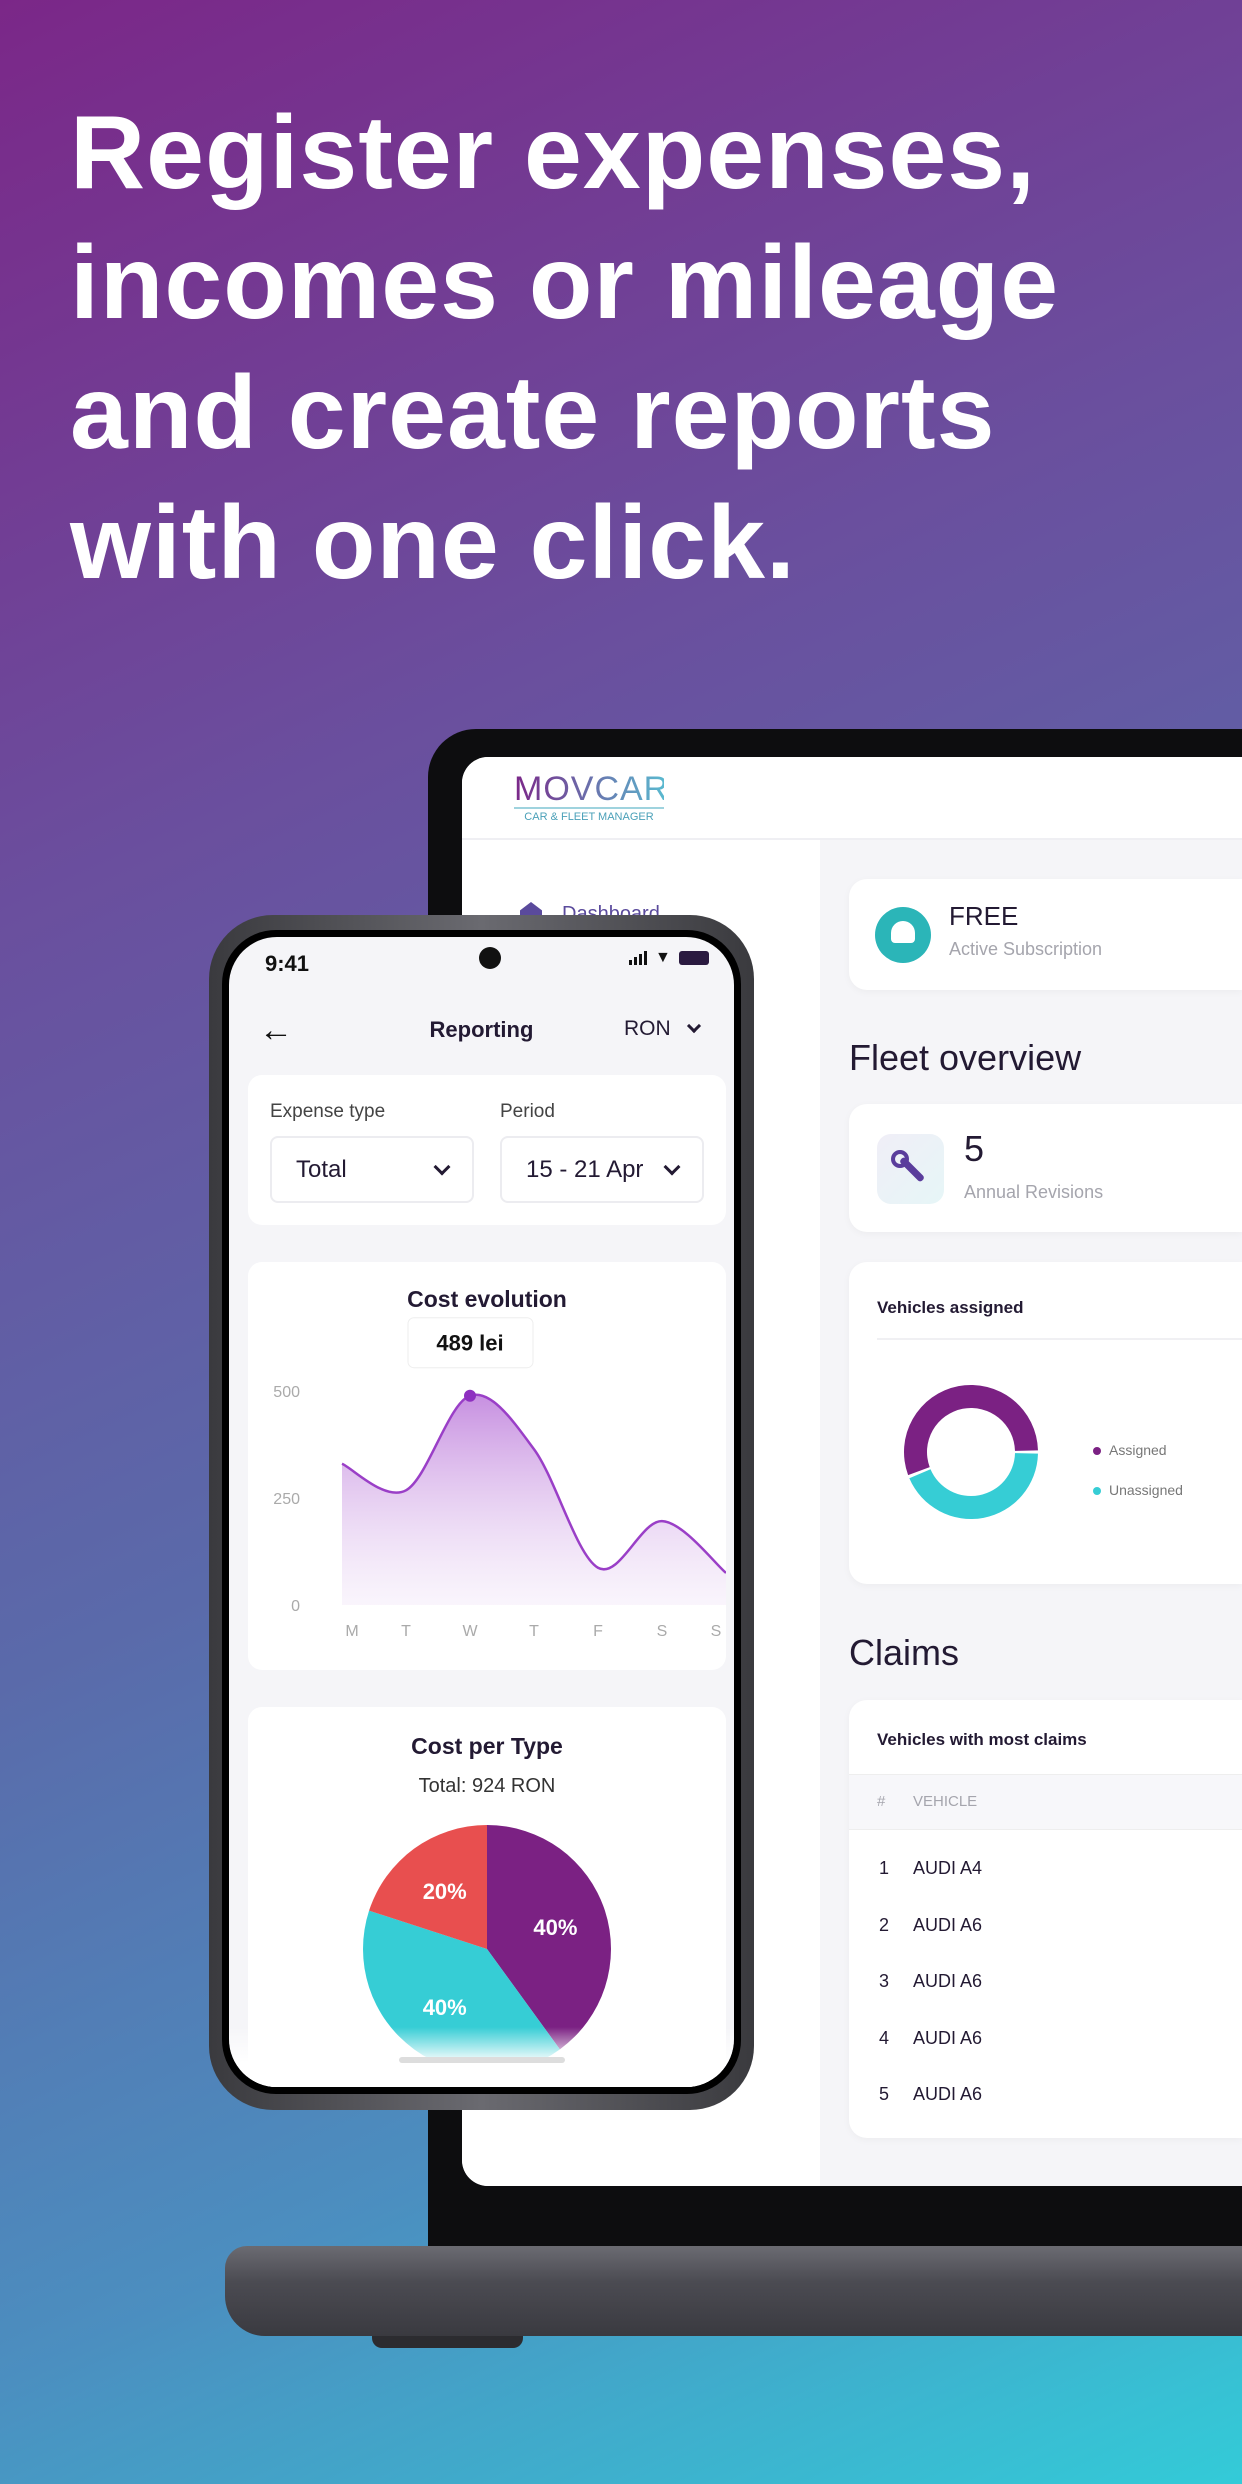  Describe the element at coordinates (445, 1891) in the screenshot. I see `pie-slice-label: 20%` at that location.